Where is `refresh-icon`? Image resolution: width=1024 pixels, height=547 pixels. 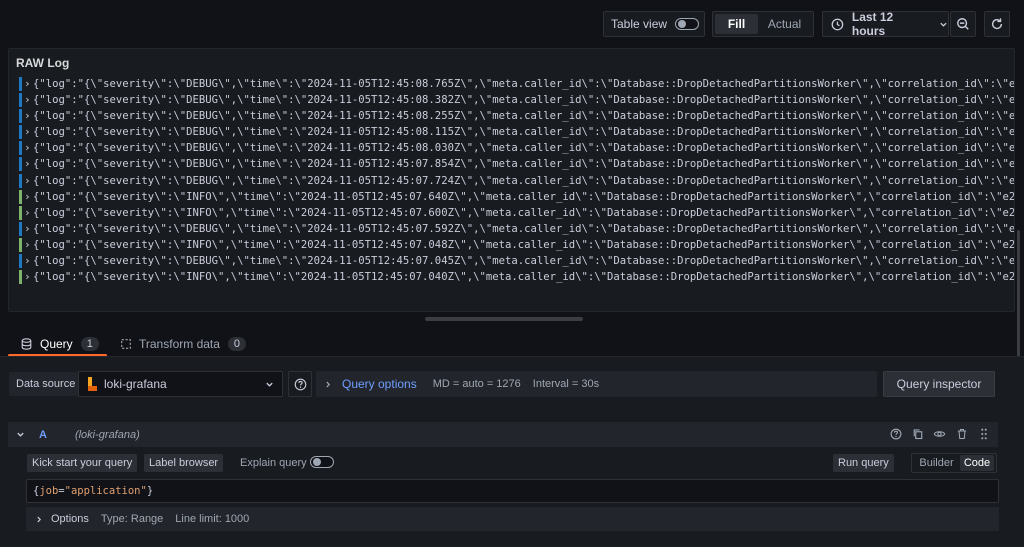 refresh-icon is located at coordinates (997, 24).